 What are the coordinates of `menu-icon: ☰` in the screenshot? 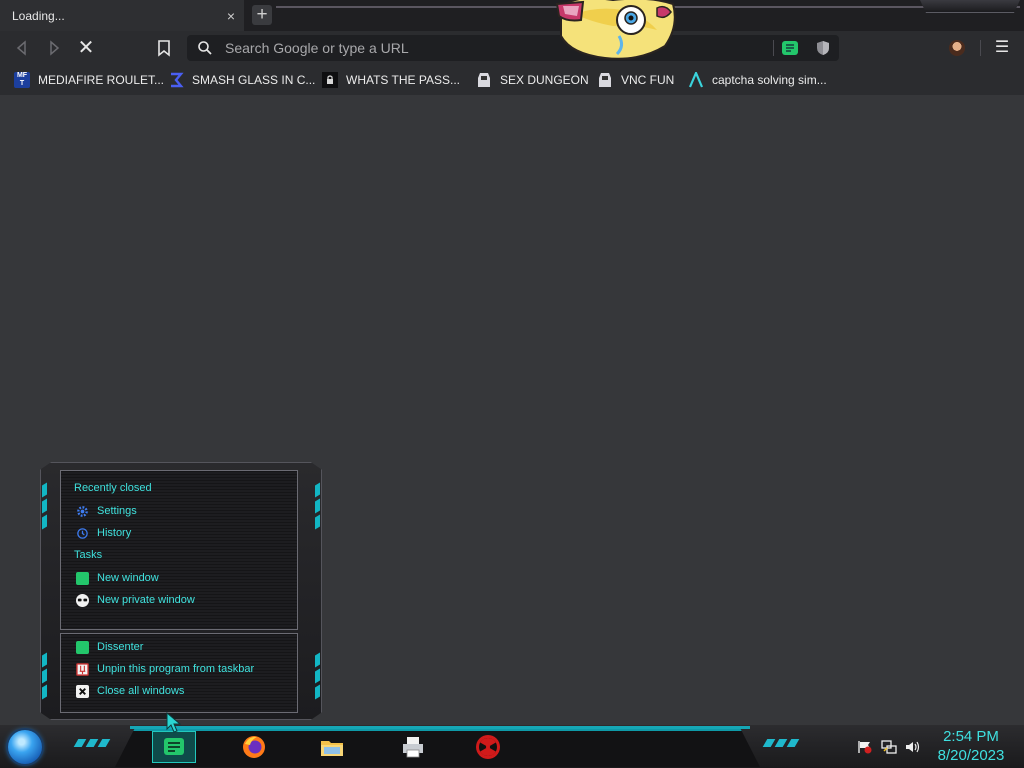 It's located at (1002, 48).